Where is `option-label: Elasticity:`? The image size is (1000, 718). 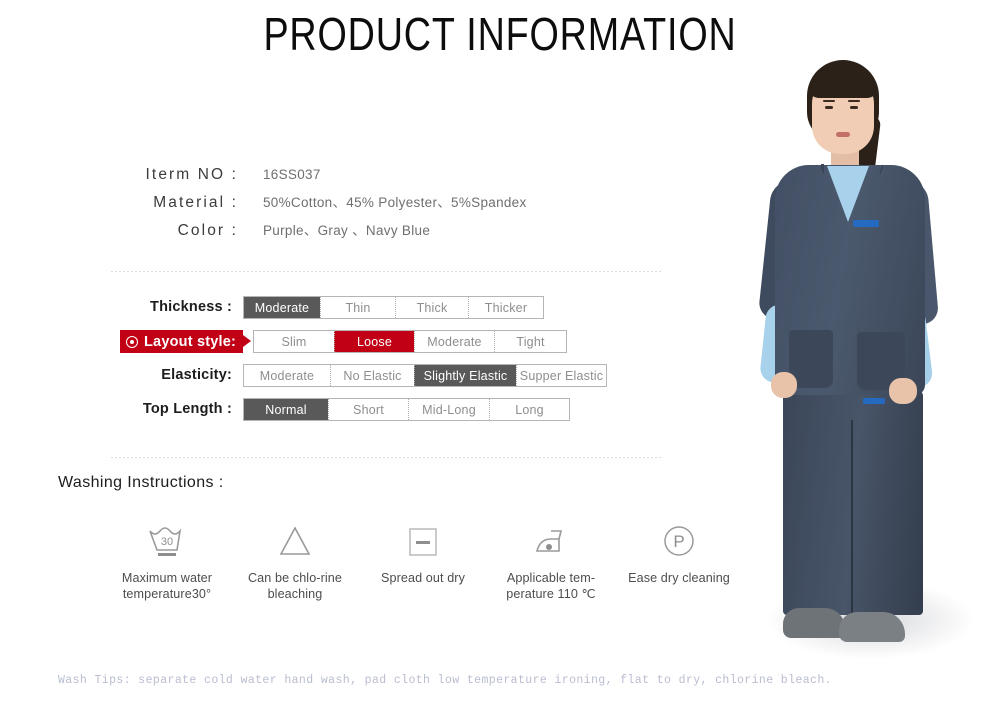 option-label: Elasticity: is located at coordinates (196, 375).